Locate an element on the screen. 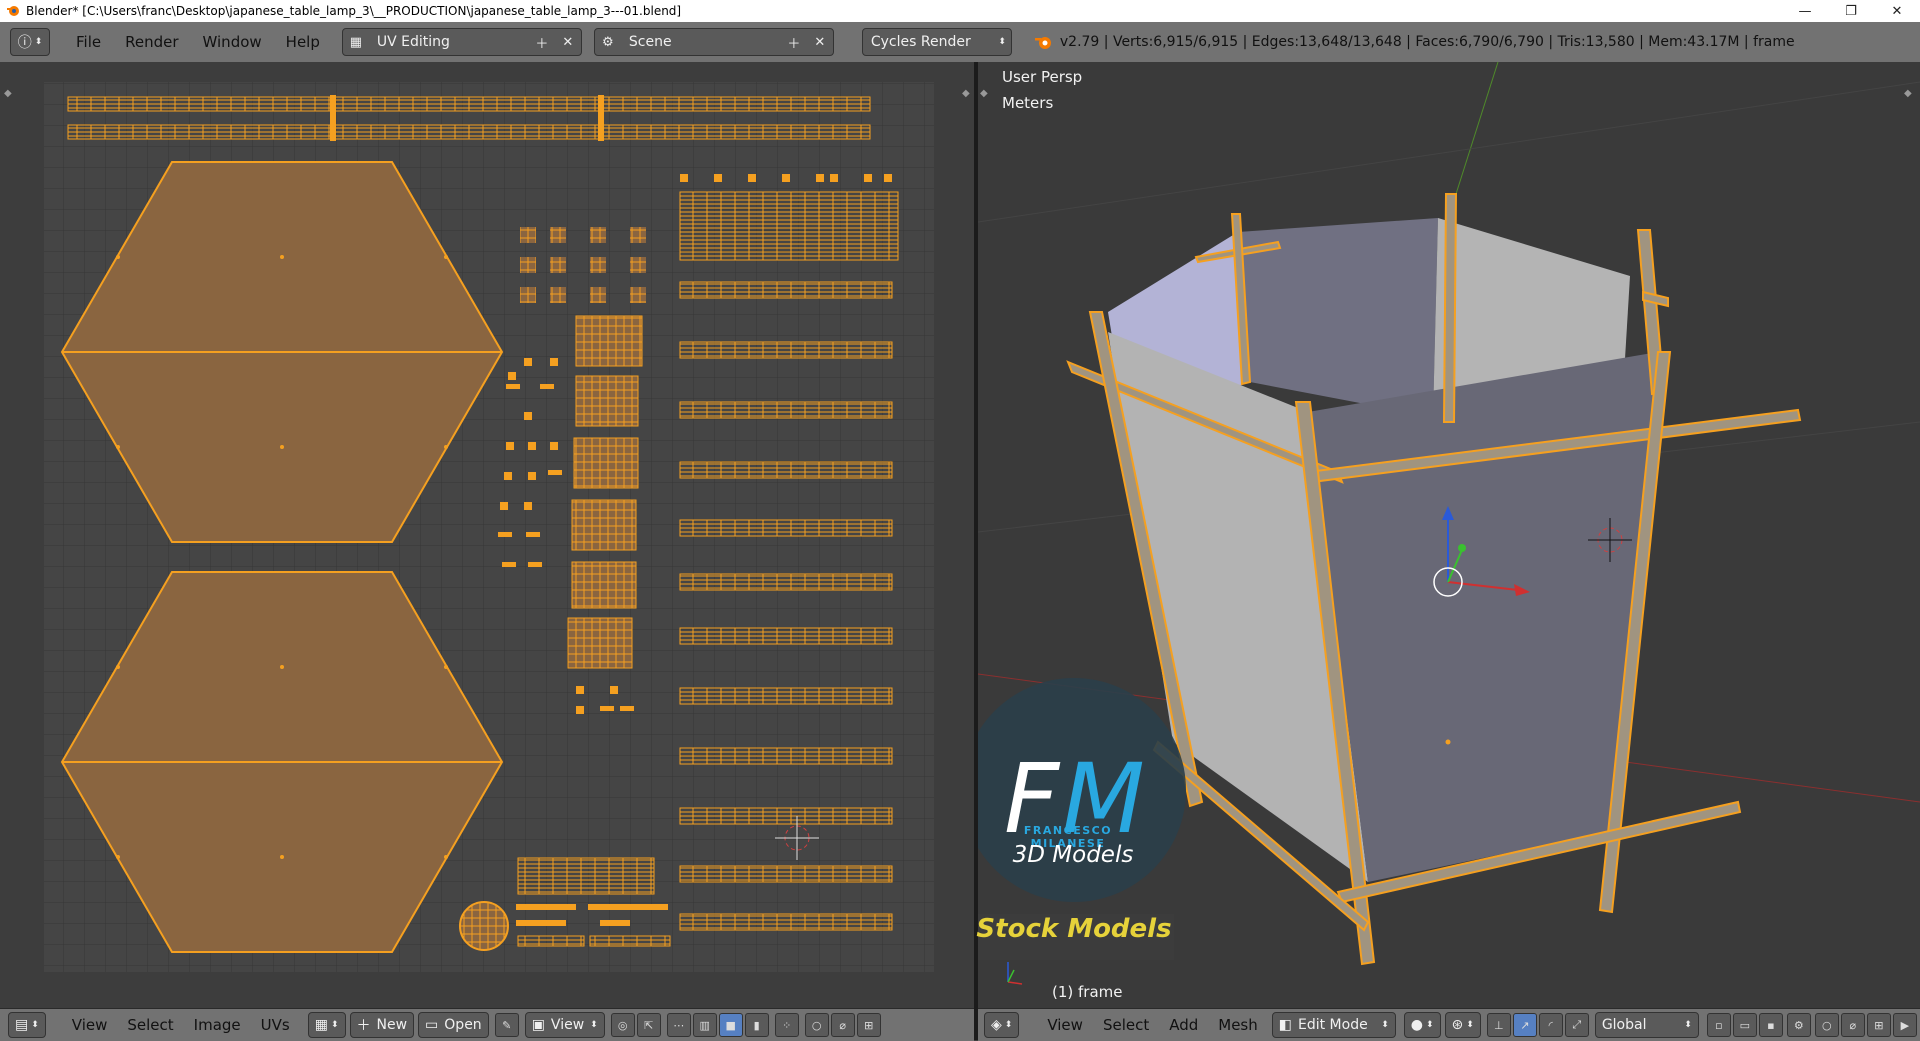  rotate-manipulator-icon: ◜ is located at coordinates (1550, 1025).